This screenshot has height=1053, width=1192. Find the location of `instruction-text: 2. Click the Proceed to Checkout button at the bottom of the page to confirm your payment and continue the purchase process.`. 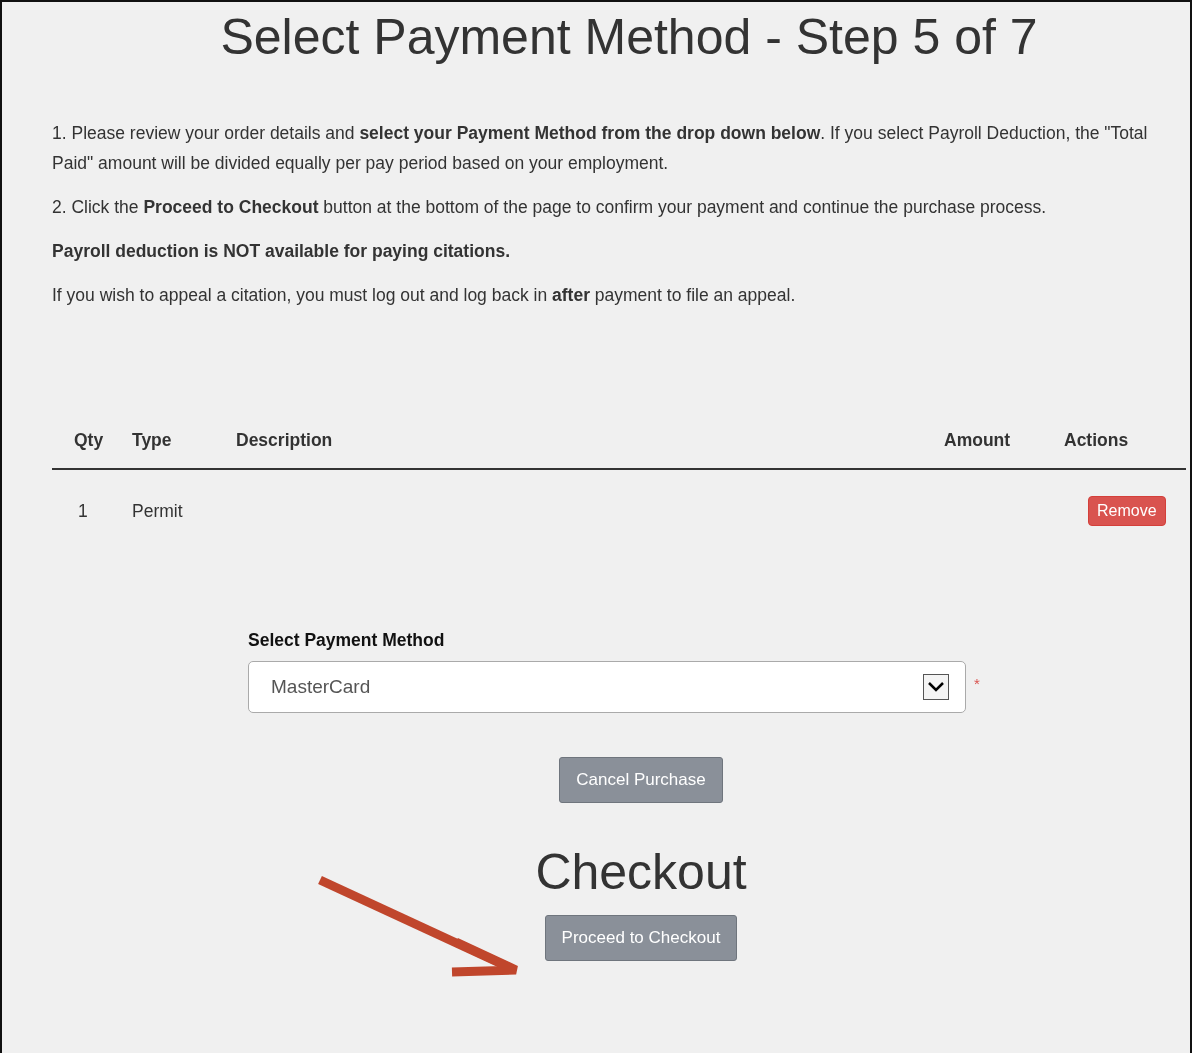

instruction-text: 2. Click the Proceed to Checkout button at the bottom of the page to confirm your payment and continue the purchase process. is located at coordinates (550, 207).